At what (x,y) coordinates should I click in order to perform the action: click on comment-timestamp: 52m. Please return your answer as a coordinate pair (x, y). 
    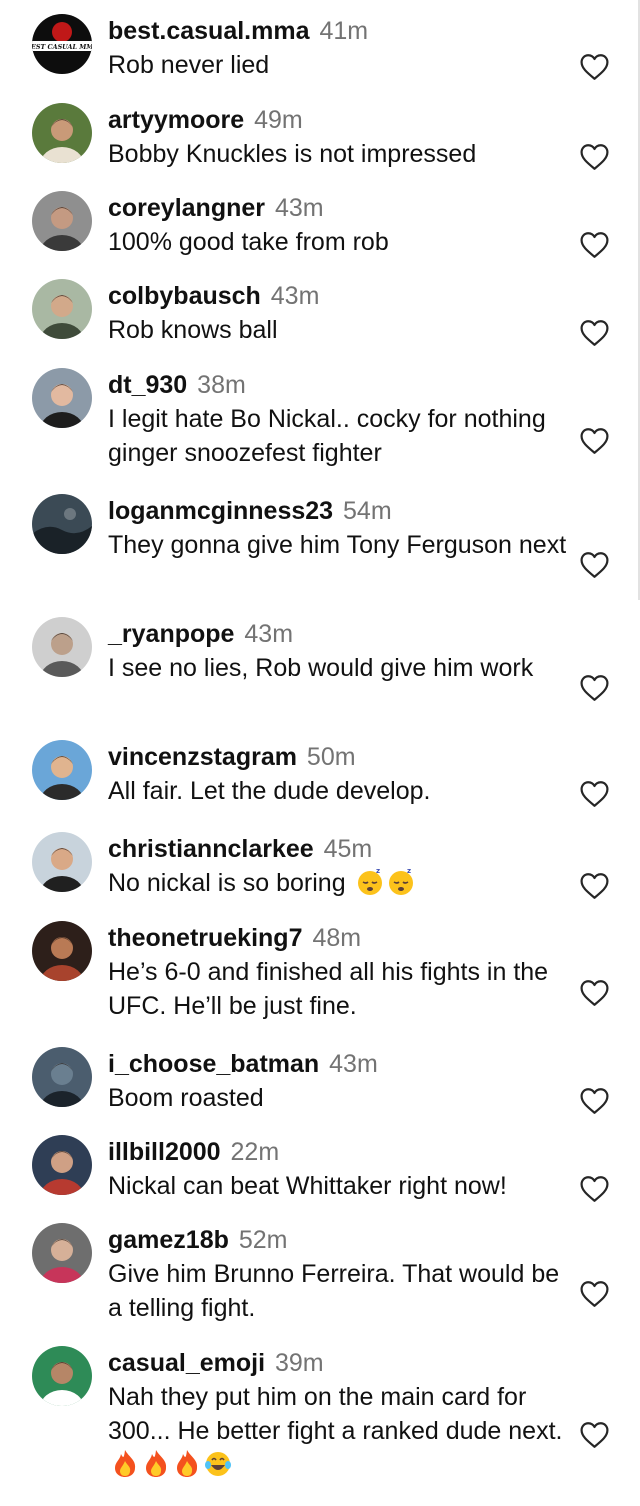
    Looking at the image, I should click on (263, 1240).